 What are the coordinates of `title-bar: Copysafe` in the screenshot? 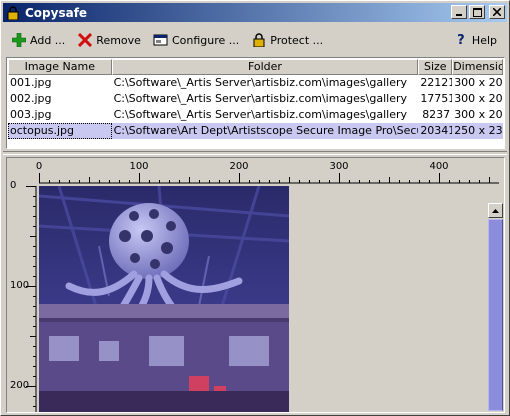 It's located at (255, 12).